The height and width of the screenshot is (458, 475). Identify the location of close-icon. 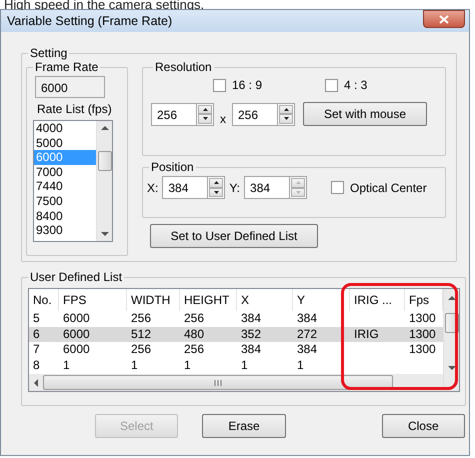
(444, 19).